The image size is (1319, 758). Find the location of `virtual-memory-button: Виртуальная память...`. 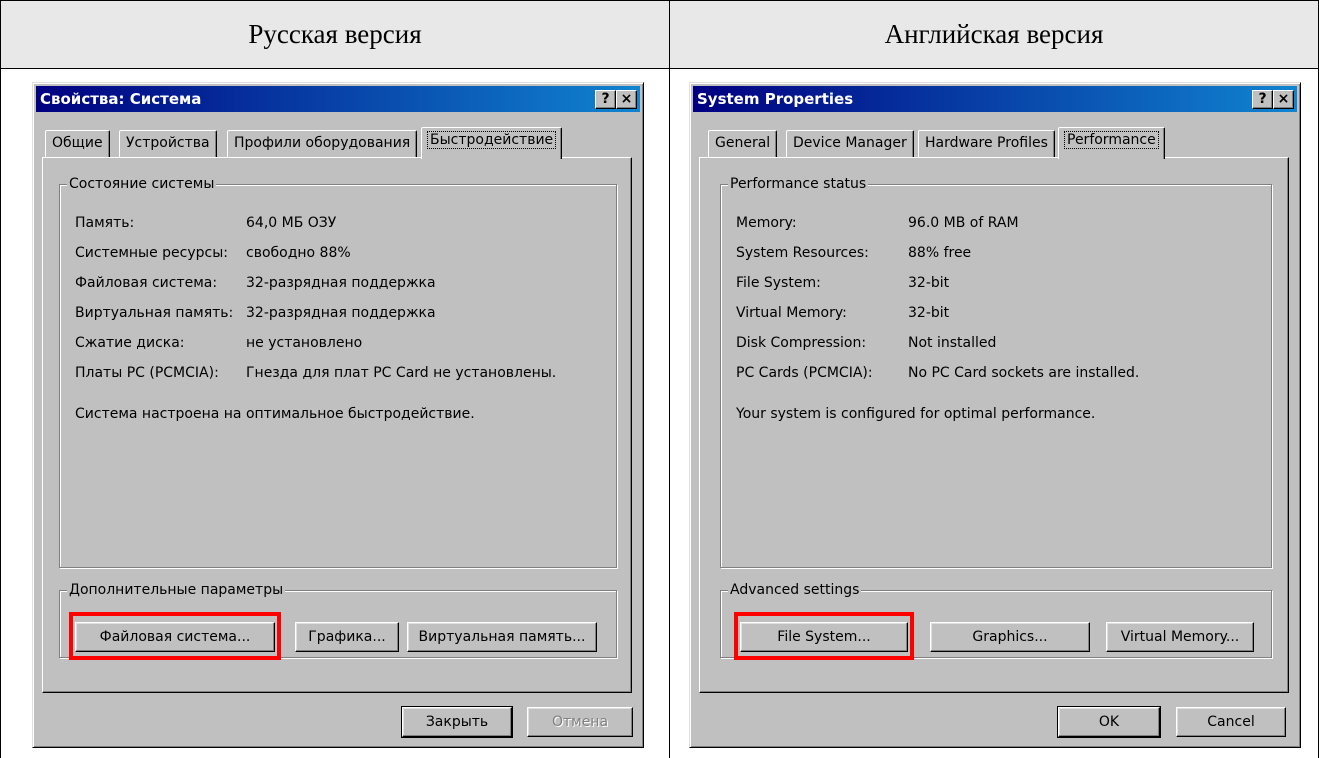

virtual-memory-button: Виртуальная память... is located at coordinates (502, 637).